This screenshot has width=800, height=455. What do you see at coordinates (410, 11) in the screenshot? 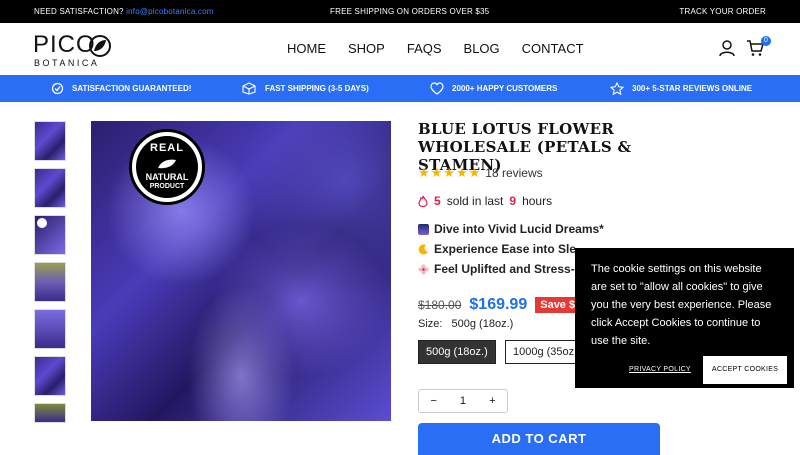
I see `free-shipping-notice: FREE SHIPPING ON ORDERS OVER $35` at bounding box center [410, 11].